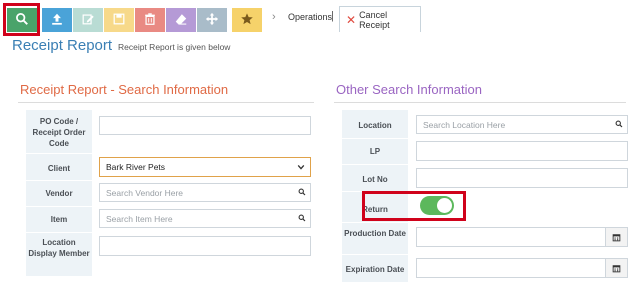 The height and width of the screenshot is (285, 632). What do you see at coordinates (522, 237) in the screenshot?
I see `production-date-input` at bounding box center [522, 237].